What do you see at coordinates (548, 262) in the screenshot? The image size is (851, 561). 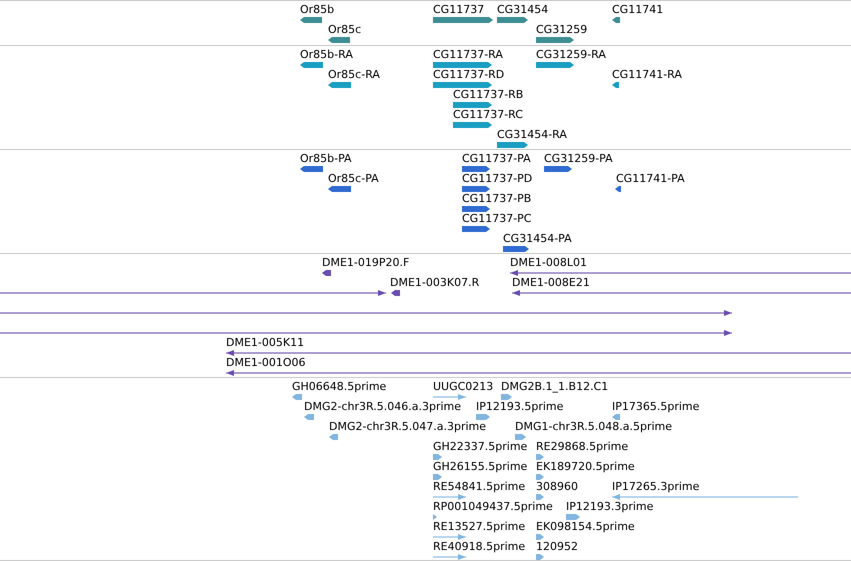 I see `feature-label: DME1-008L01` at bounding box center [548, 262].